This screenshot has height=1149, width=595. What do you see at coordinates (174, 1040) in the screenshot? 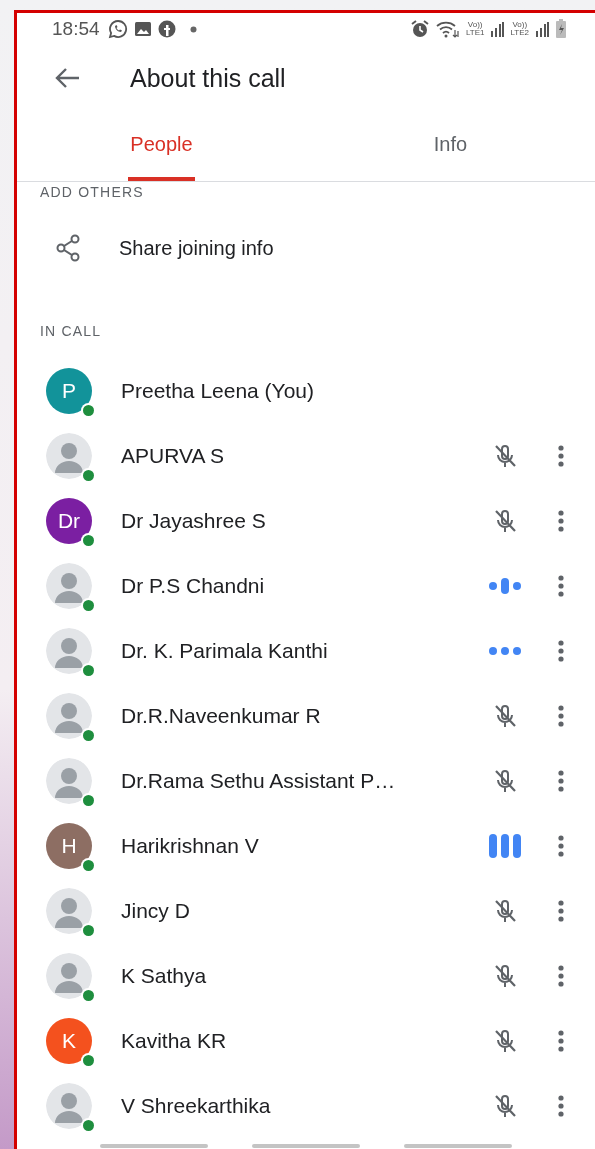
I see `participant-name: Kavitha KR` at bounding box center [174, 1040].